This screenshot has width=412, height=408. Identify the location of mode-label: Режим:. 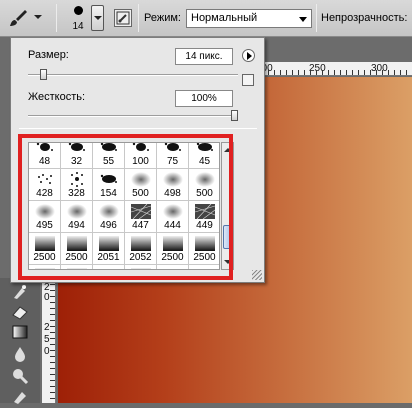
(162, 18).